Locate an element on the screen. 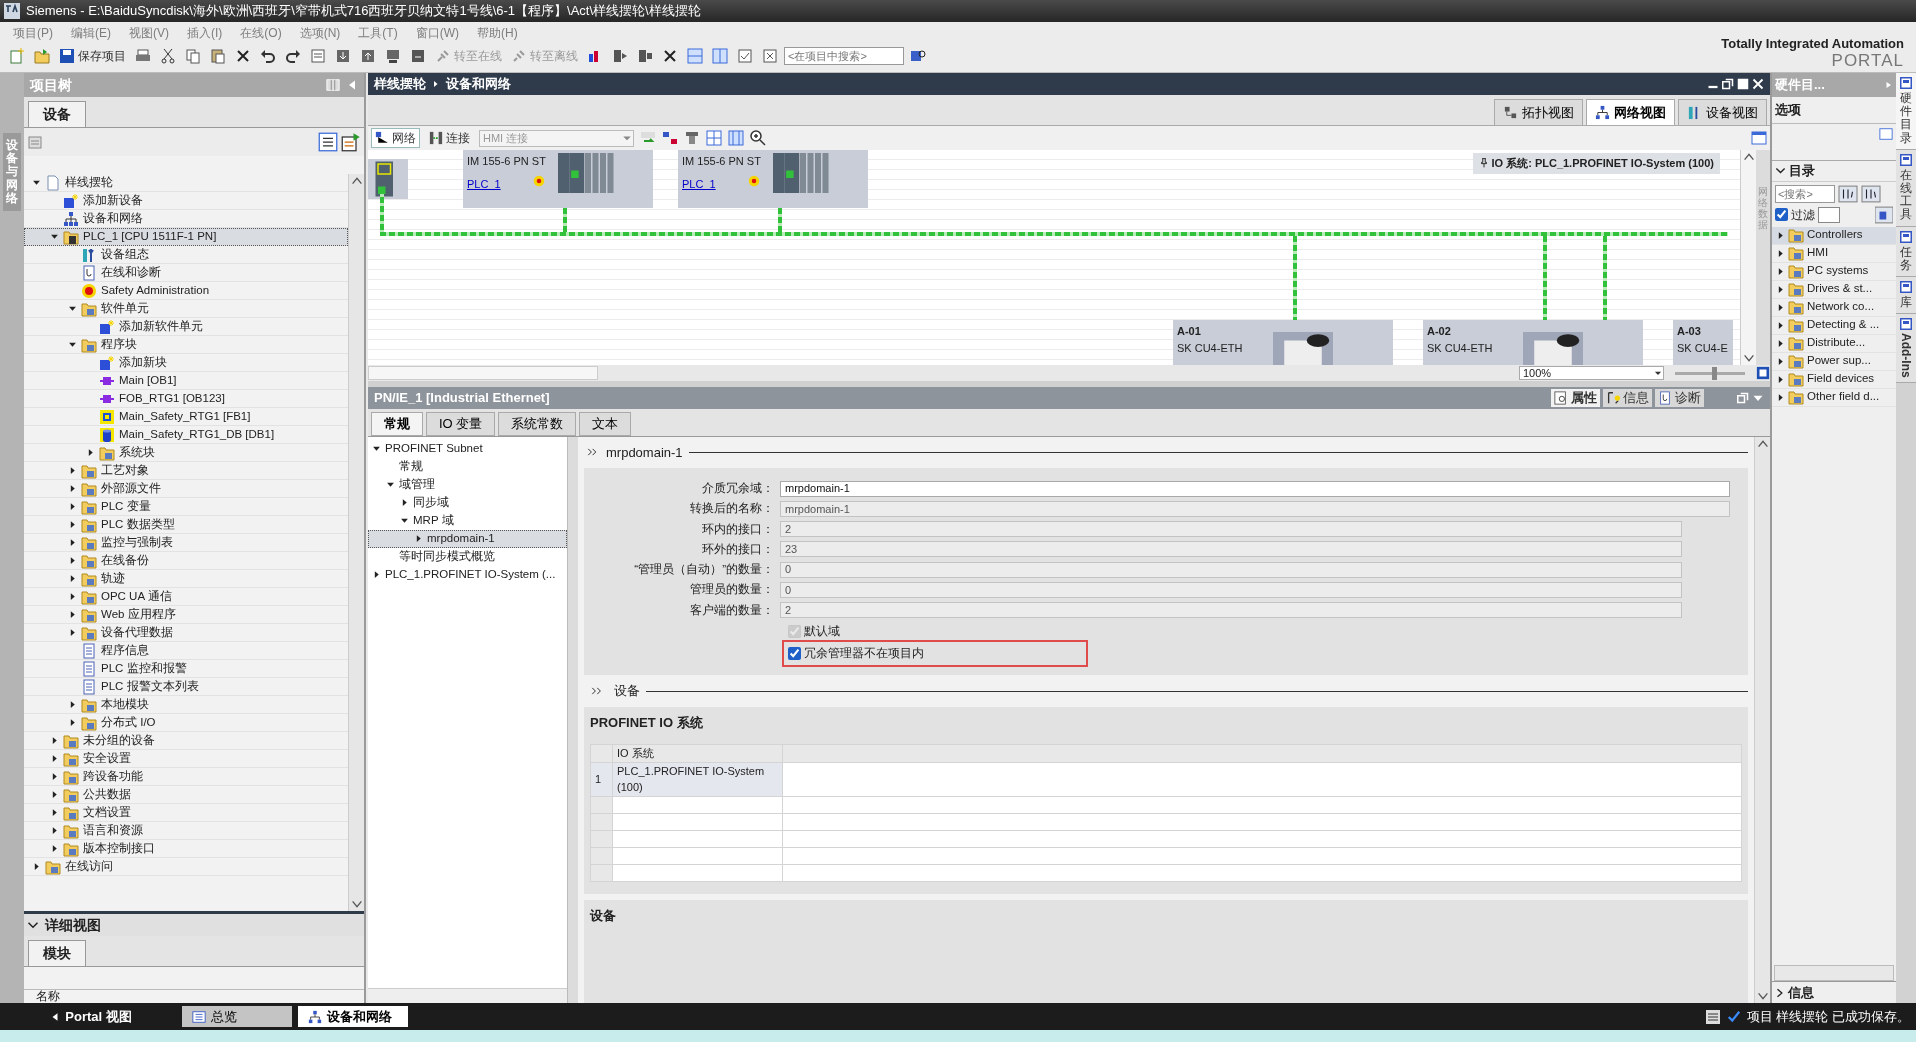 The width and height of the screenshot is (1916, 1042). tree-item: FOB_RTG1 [OB123] is located at coordinates (186, 399).